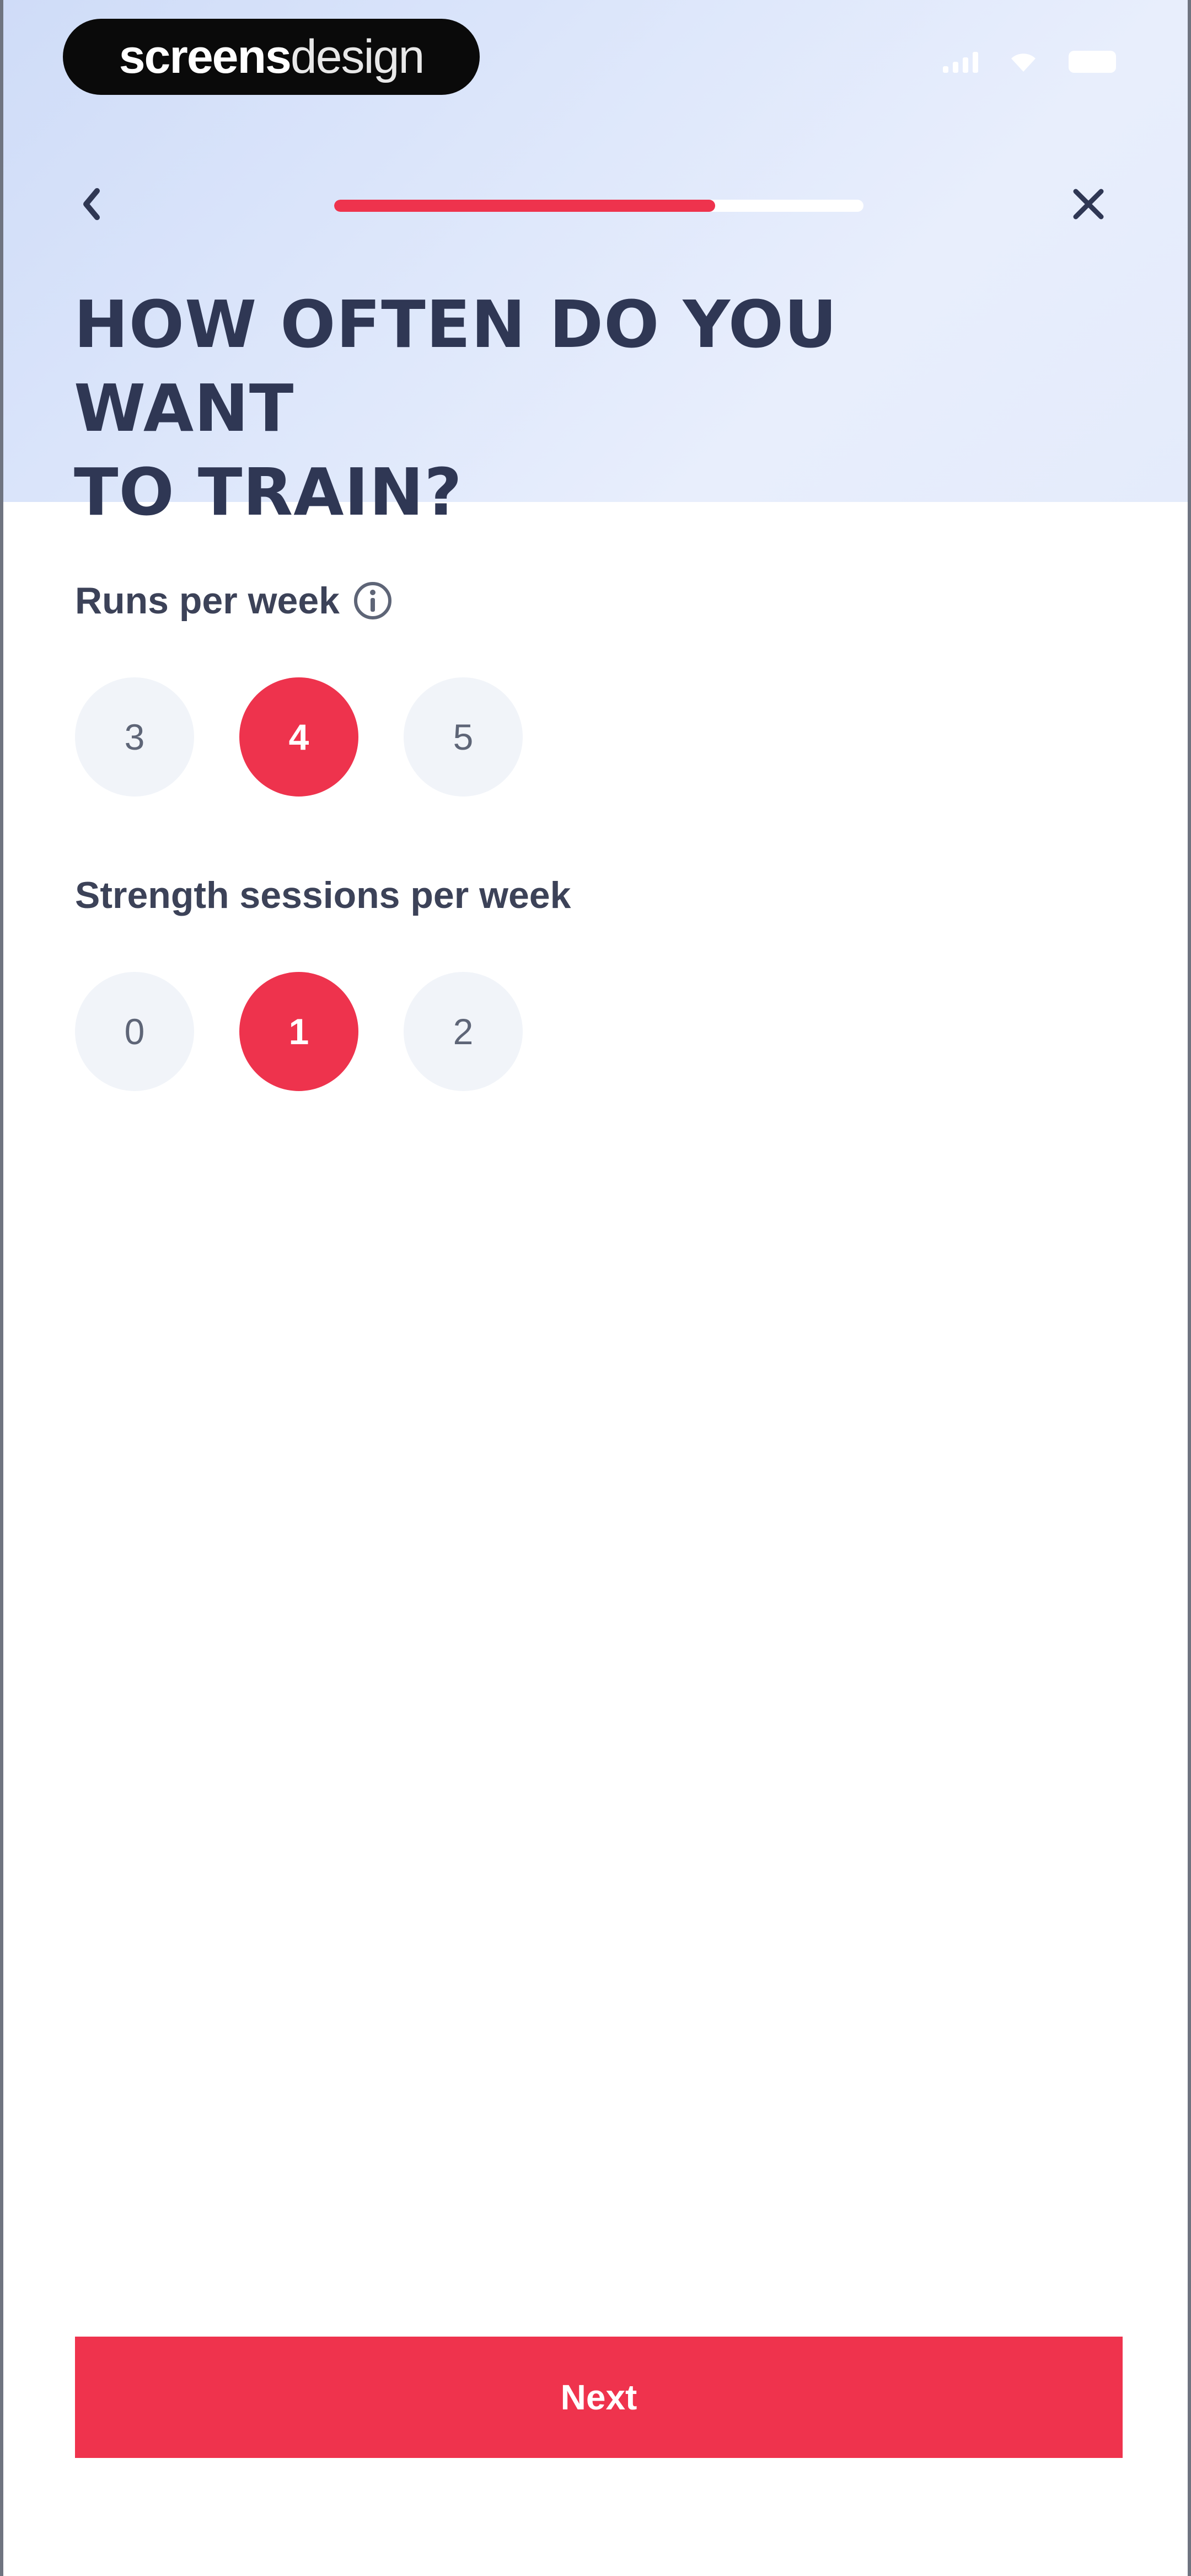  I want to click on chevron-left-icon, so click(92, 204).